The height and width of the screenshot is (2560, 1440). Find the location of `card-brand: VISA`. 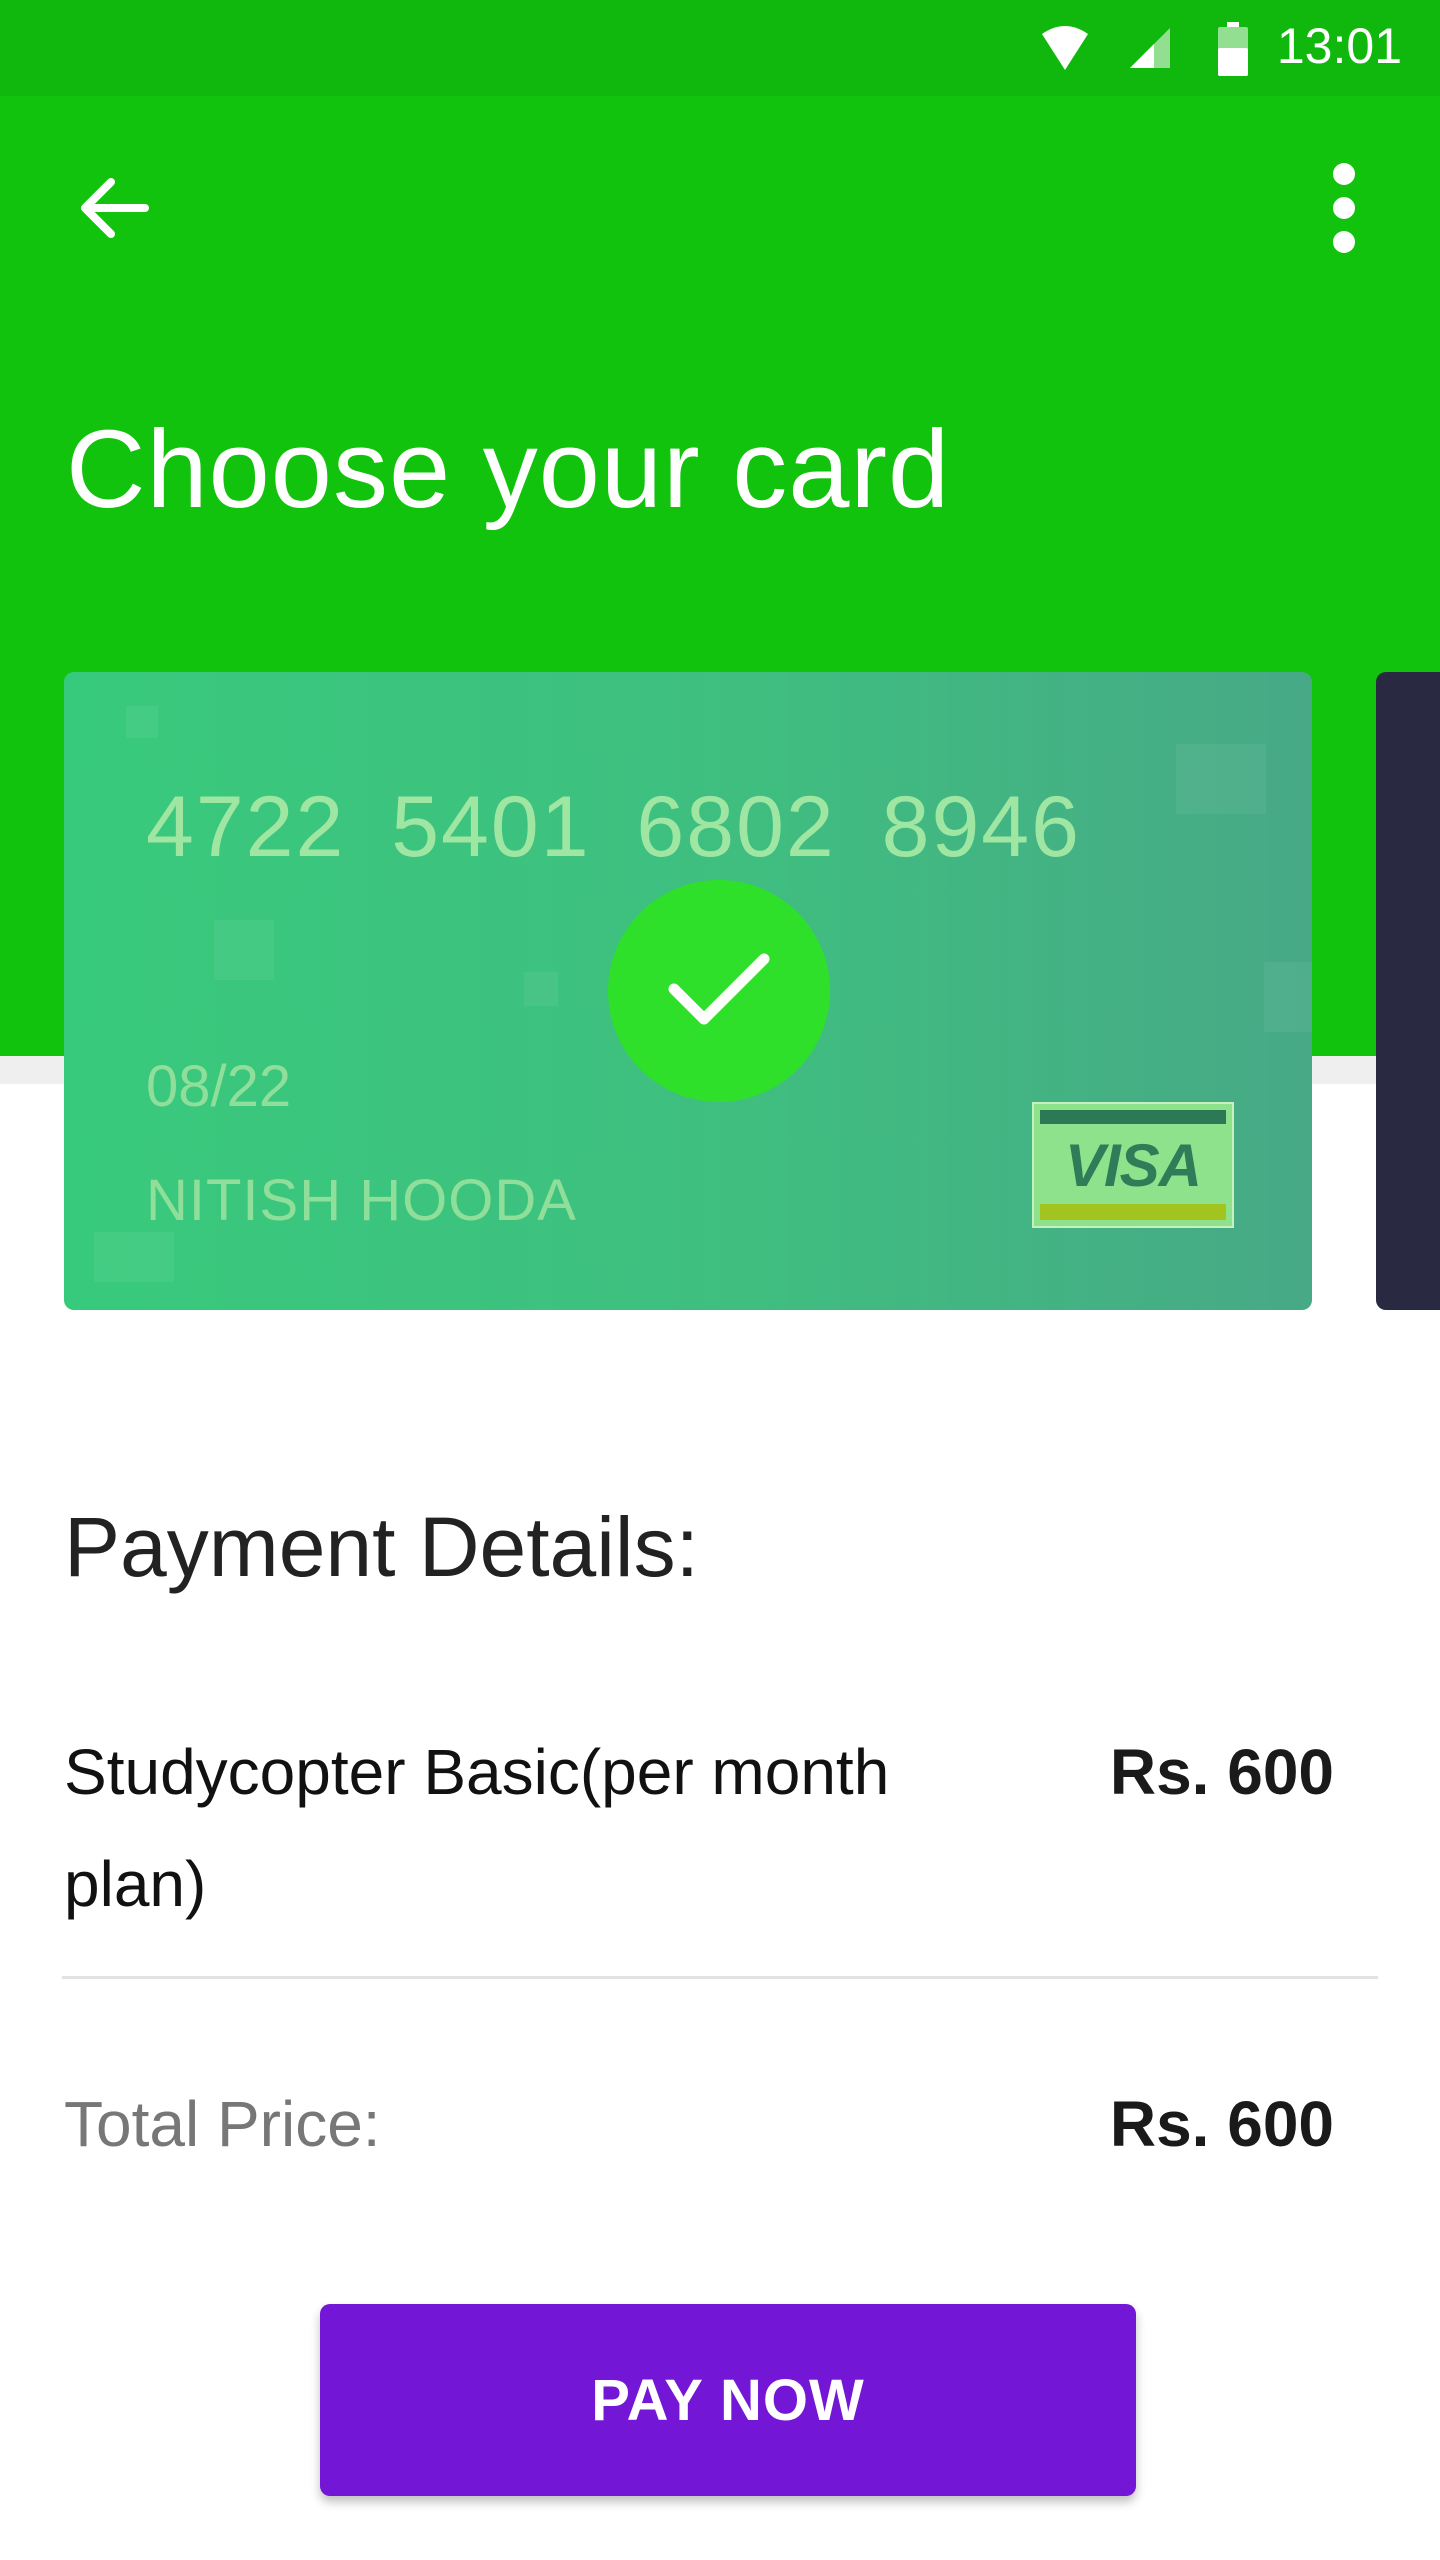

card-brand: VISA is located at coordinates (1133, 1165).